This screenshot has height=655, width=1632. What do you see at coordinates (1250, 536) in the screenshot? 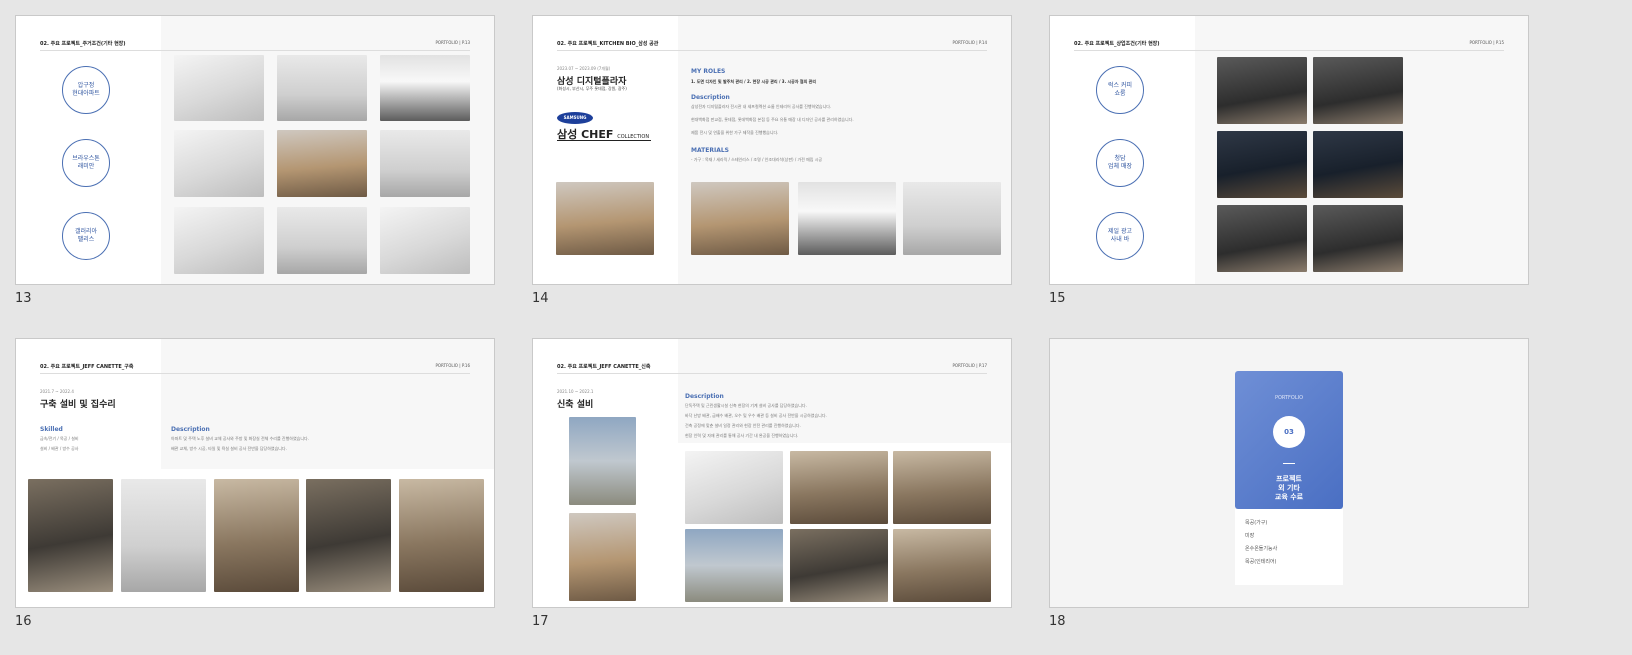
I see `list-item: 미장` at bounding box center [1250, 536].